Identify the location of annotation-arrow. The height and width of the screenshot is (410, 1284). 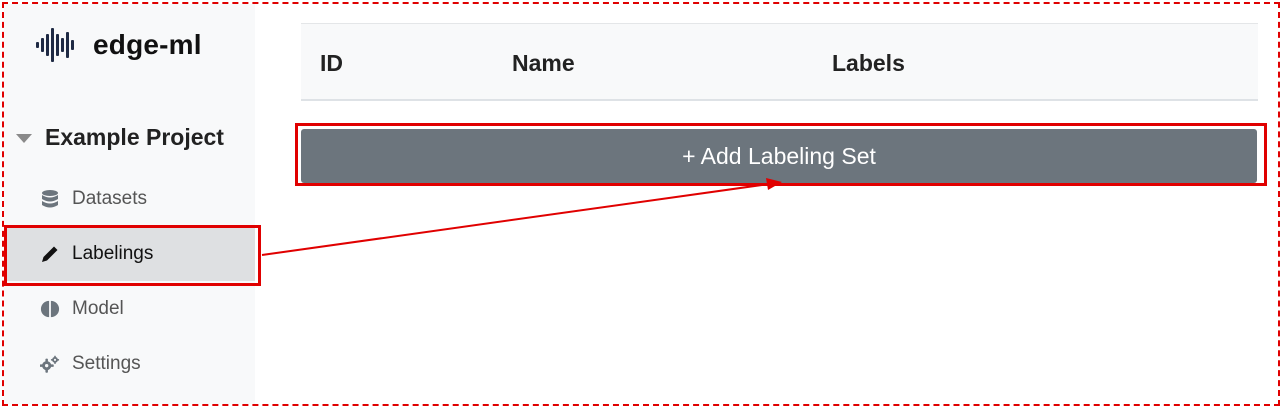
(521, 217).